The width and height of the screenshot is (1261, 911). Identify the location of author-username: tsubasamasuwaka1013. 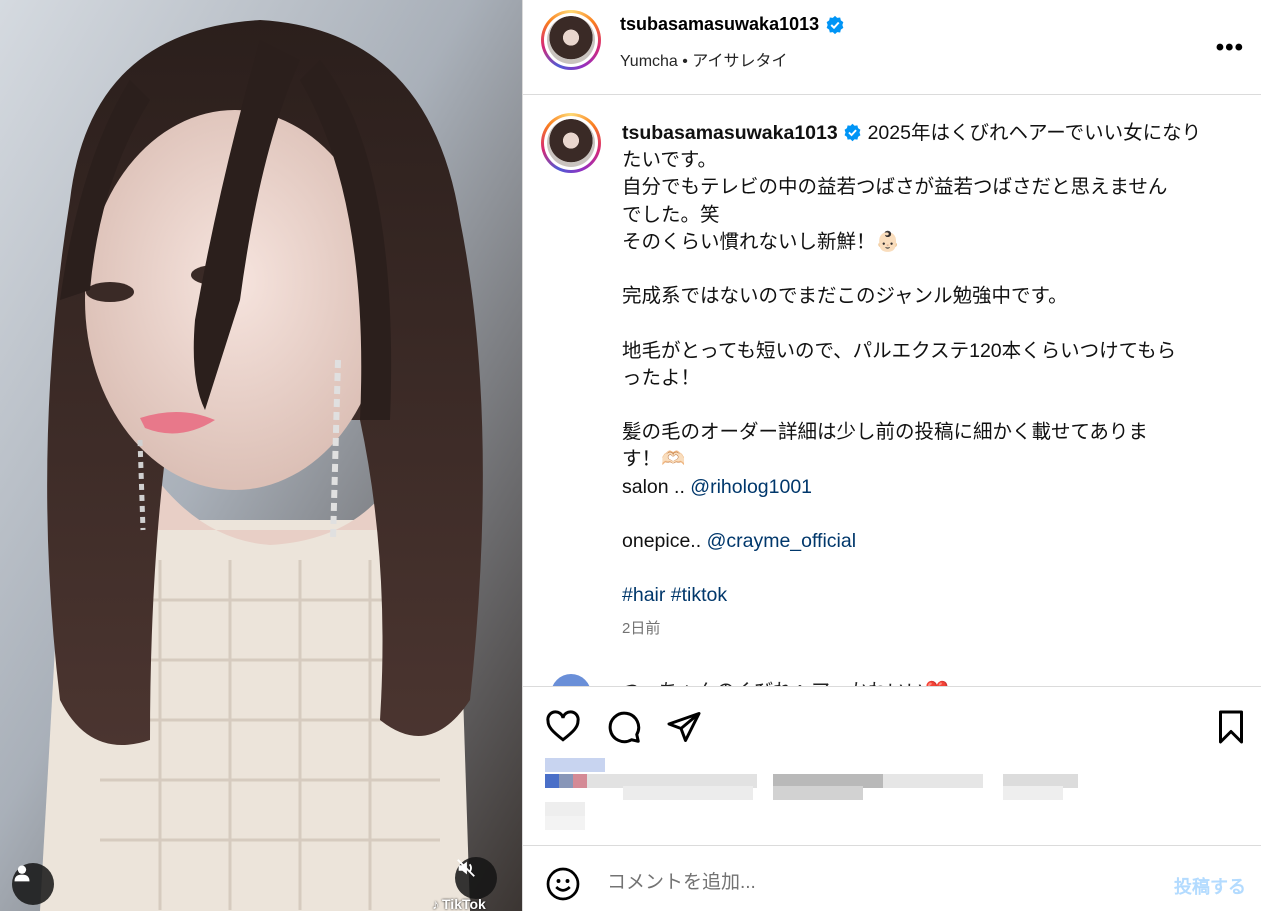
(719, 24).